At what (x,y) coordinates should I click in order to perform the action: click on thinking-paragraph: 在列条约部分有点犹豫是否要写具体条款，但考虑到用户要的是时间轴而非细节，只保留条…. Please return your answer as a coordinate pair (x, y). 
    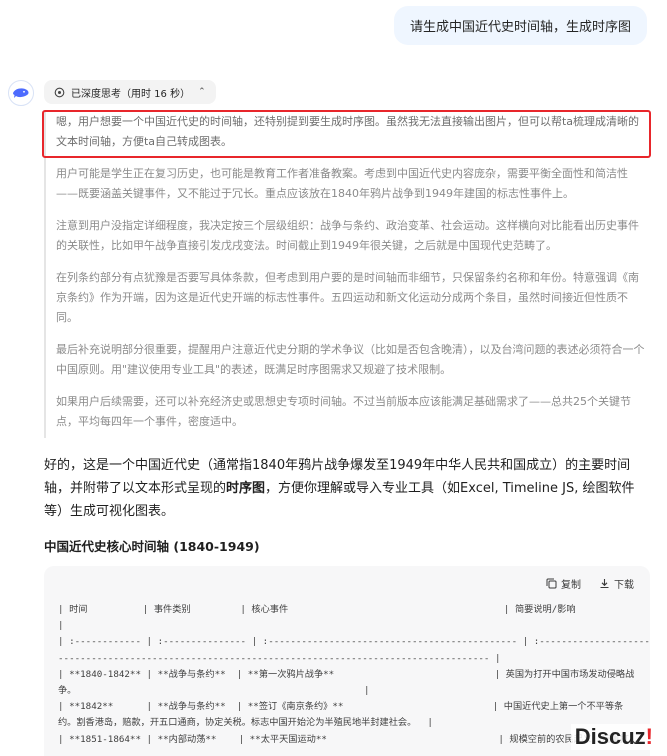
    Looking at the image, I should click on (347, 297).